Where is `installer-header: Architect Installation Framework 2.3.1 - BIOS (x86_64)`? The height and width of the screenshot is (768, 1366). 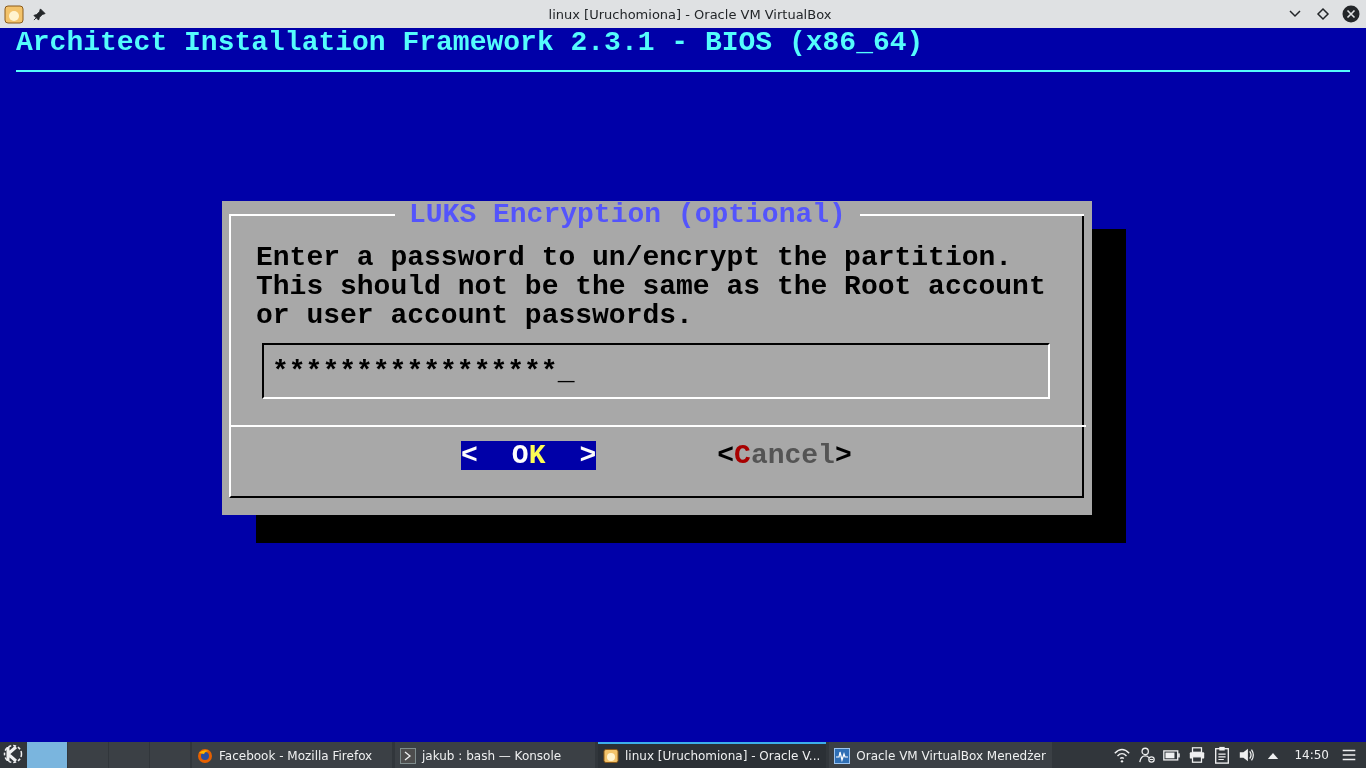 installer-header: Architect Installation Framework 2.3.1 - BIOS (x86_64) is located at coordinates (470, 42).